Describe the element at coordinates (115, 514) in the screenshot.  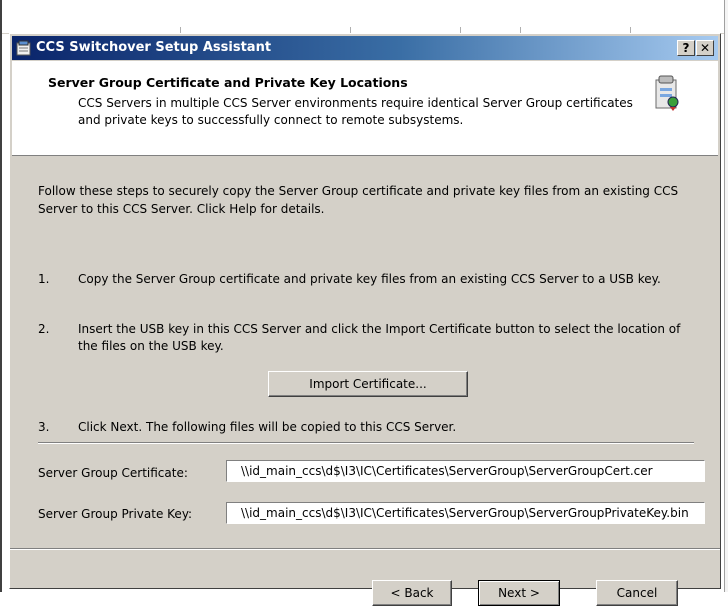
I see `private-key-label: Server Group Private Key:` at that location.